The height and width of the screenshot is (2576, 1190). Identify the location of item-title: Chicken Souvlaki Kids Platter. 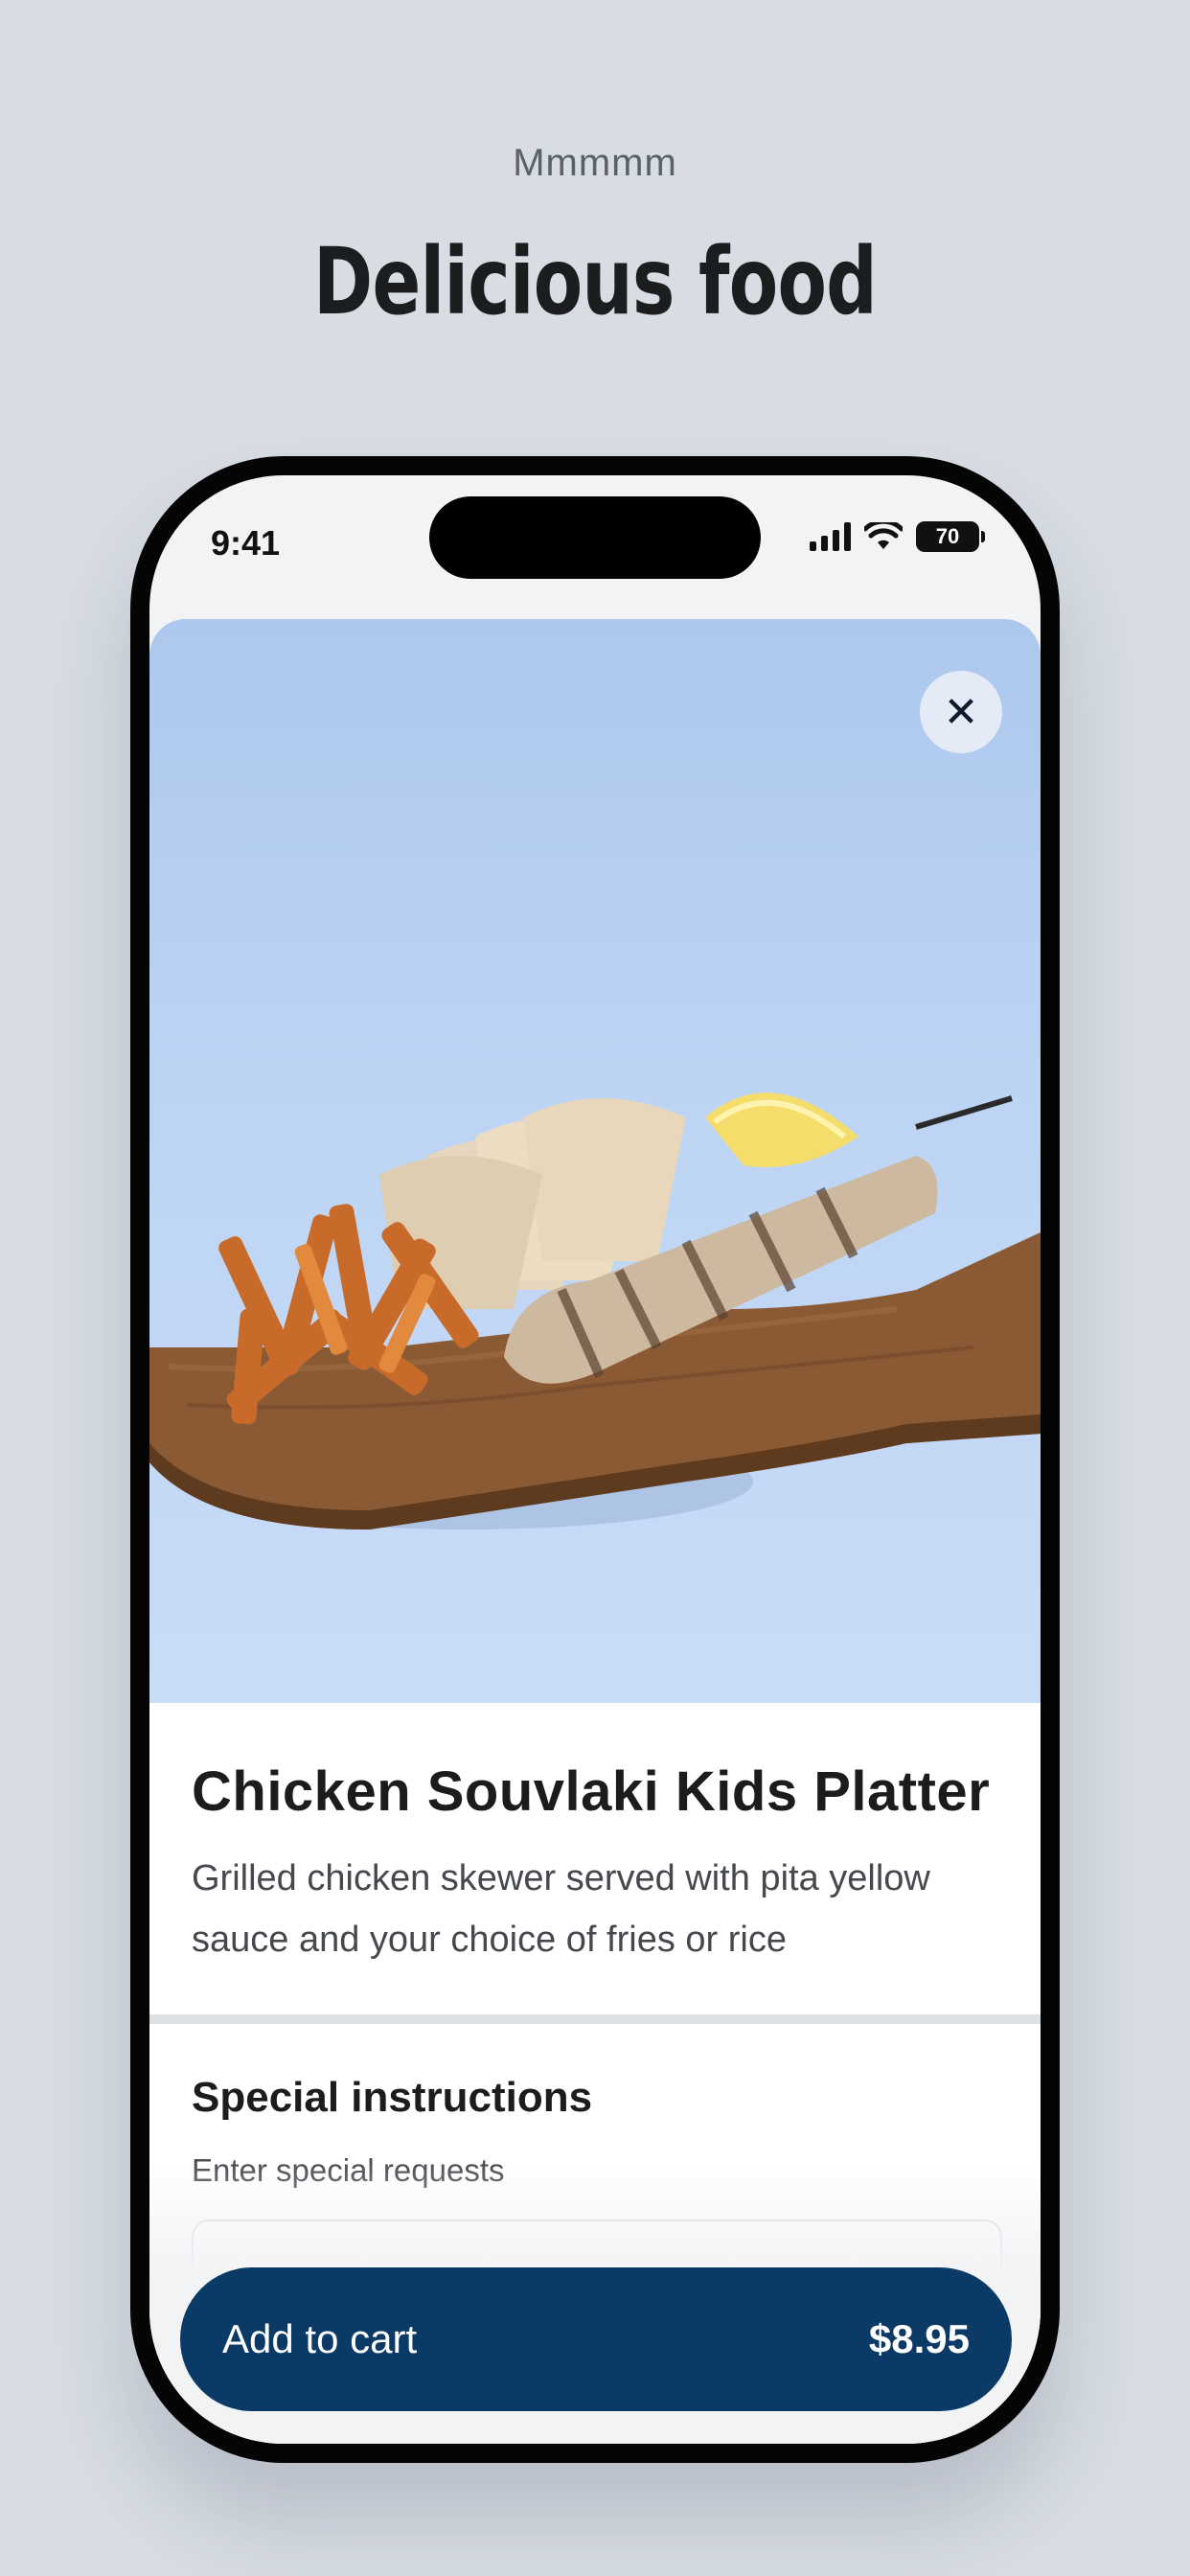
(591, 1791).